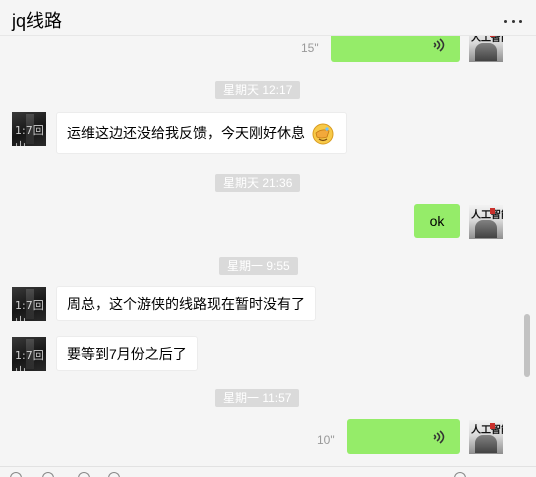  I want to click on message-bubble: 运维这边还没给我反馈，今天刚好休息, so click(201, 133).